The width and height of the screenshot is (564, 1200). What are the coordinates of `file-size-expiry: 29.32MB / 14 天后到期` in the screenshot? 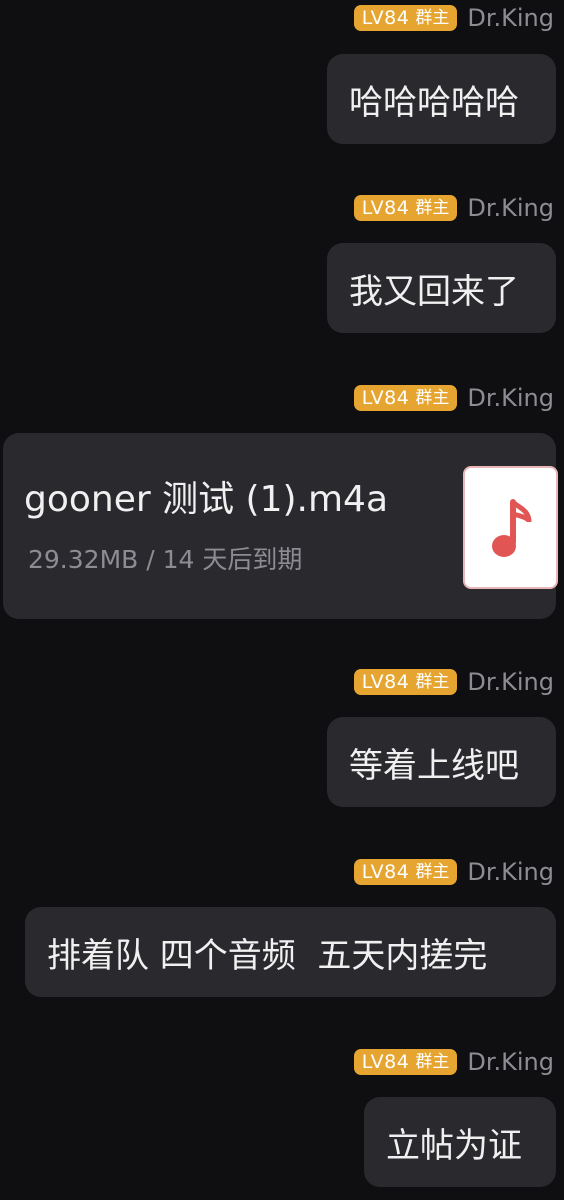 It's located at (165, 559).